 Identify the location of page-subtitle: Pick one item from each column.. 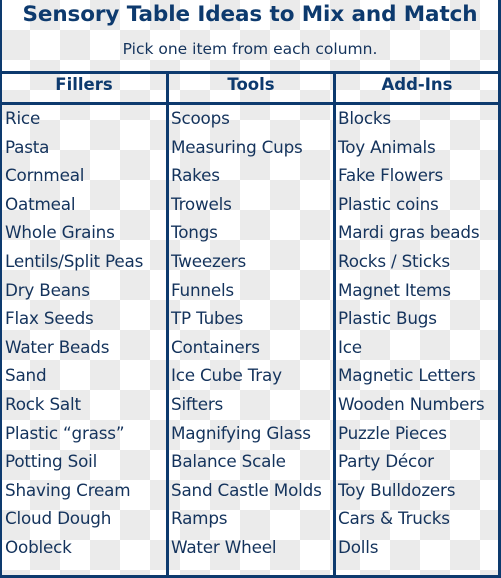
(250, 49).